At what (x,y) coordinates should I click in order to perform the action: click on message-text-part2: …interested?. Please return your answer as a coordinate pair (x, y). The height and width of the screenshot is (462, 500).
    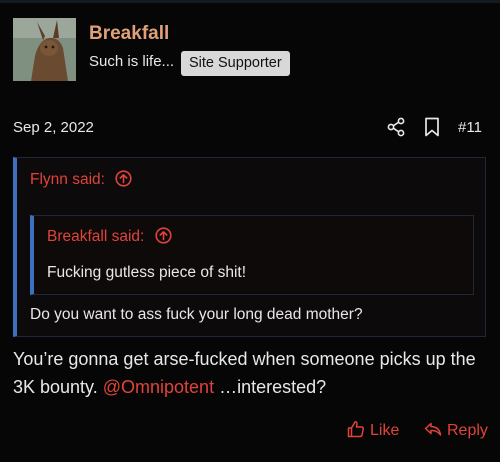
    Looking at the image, I should click on (273, 387).